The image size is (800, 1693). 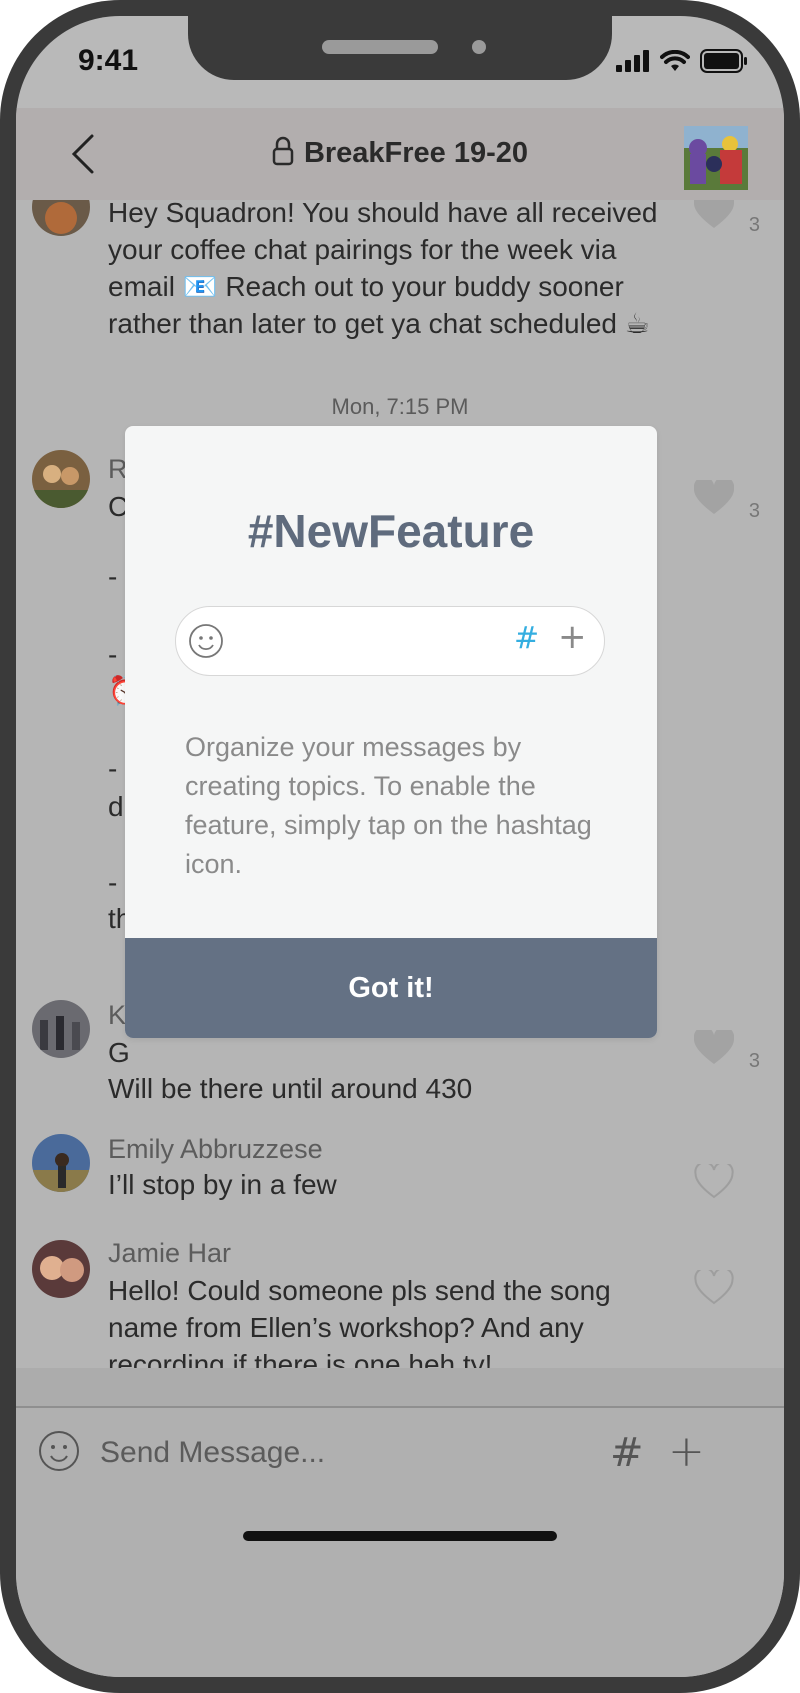 What do you see at coordinates (108, 60) in the screenshot?
I see `status-time: 9:41` at bounding box center [108, 60].